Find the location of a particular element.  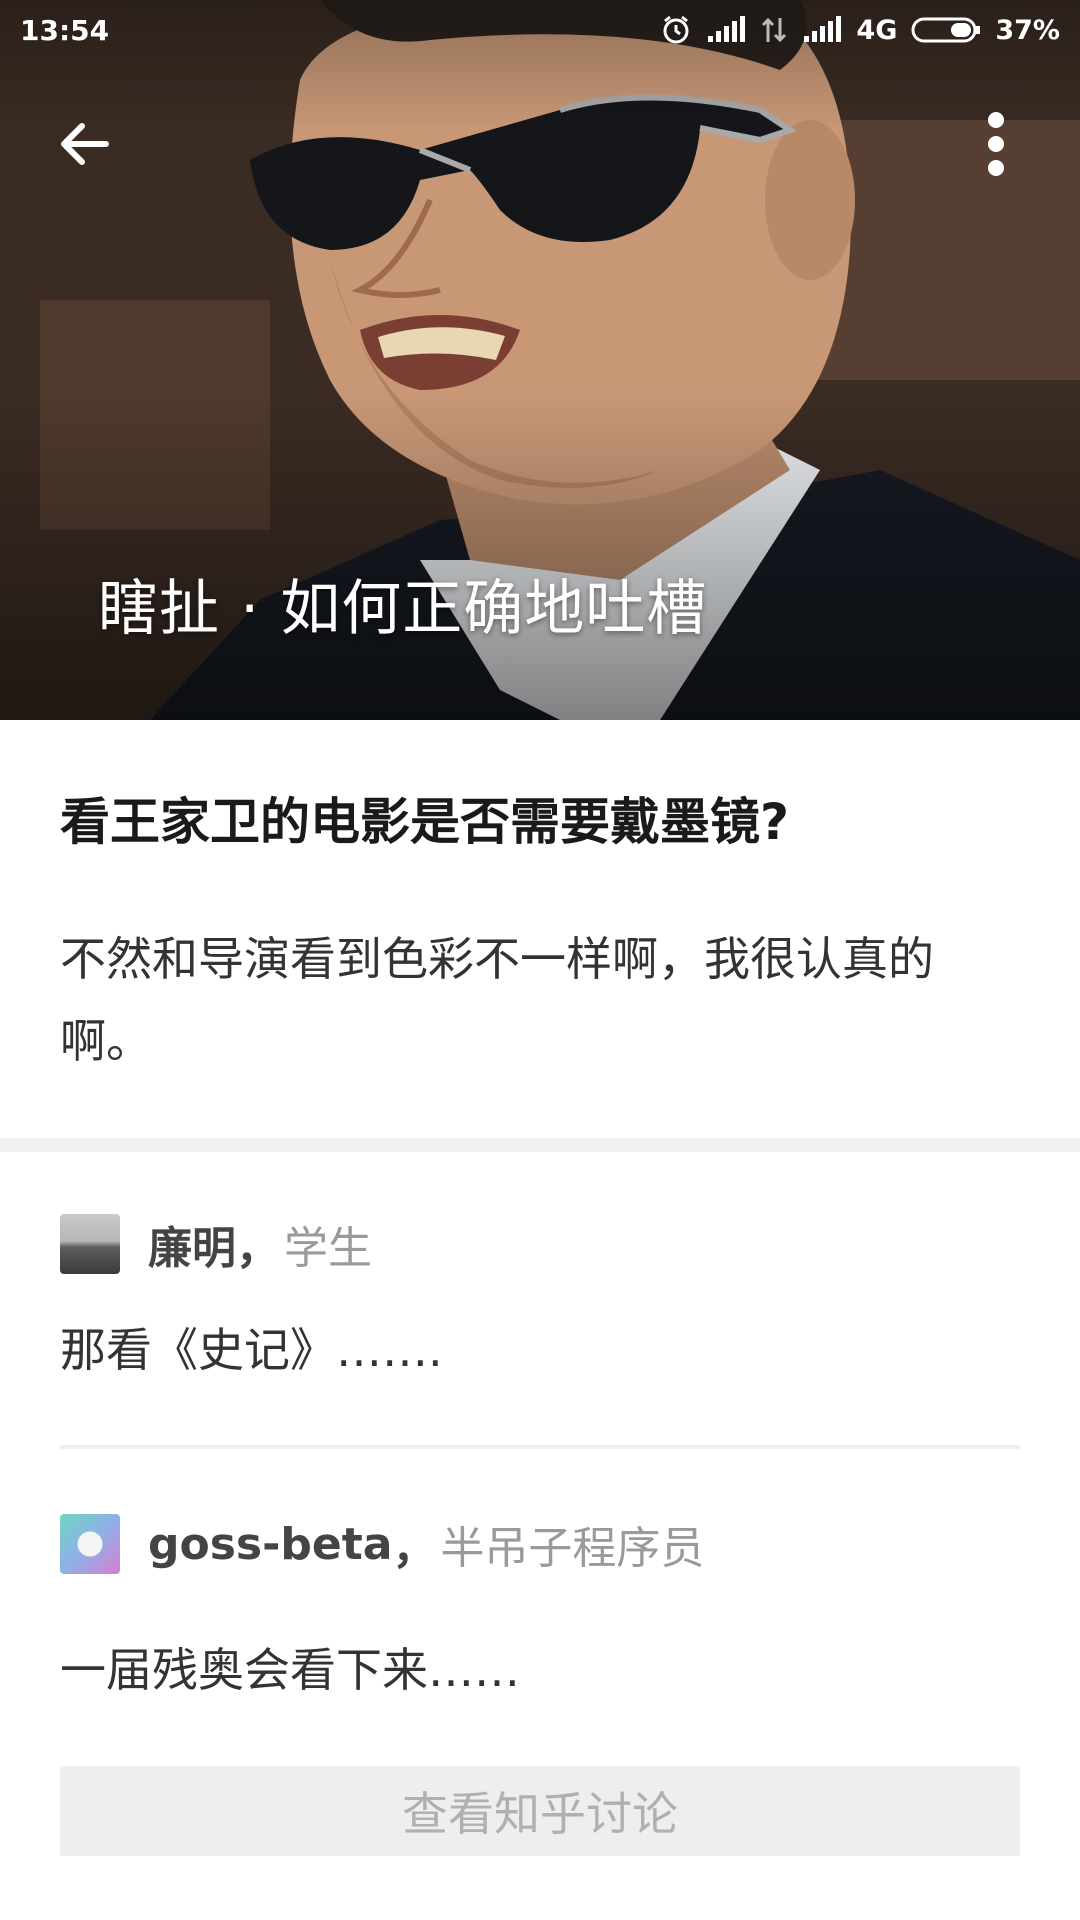

question-description: 不然和导演看到色彩不一样啊，我很认真的啊。 is located at coordinates (497, 1000).